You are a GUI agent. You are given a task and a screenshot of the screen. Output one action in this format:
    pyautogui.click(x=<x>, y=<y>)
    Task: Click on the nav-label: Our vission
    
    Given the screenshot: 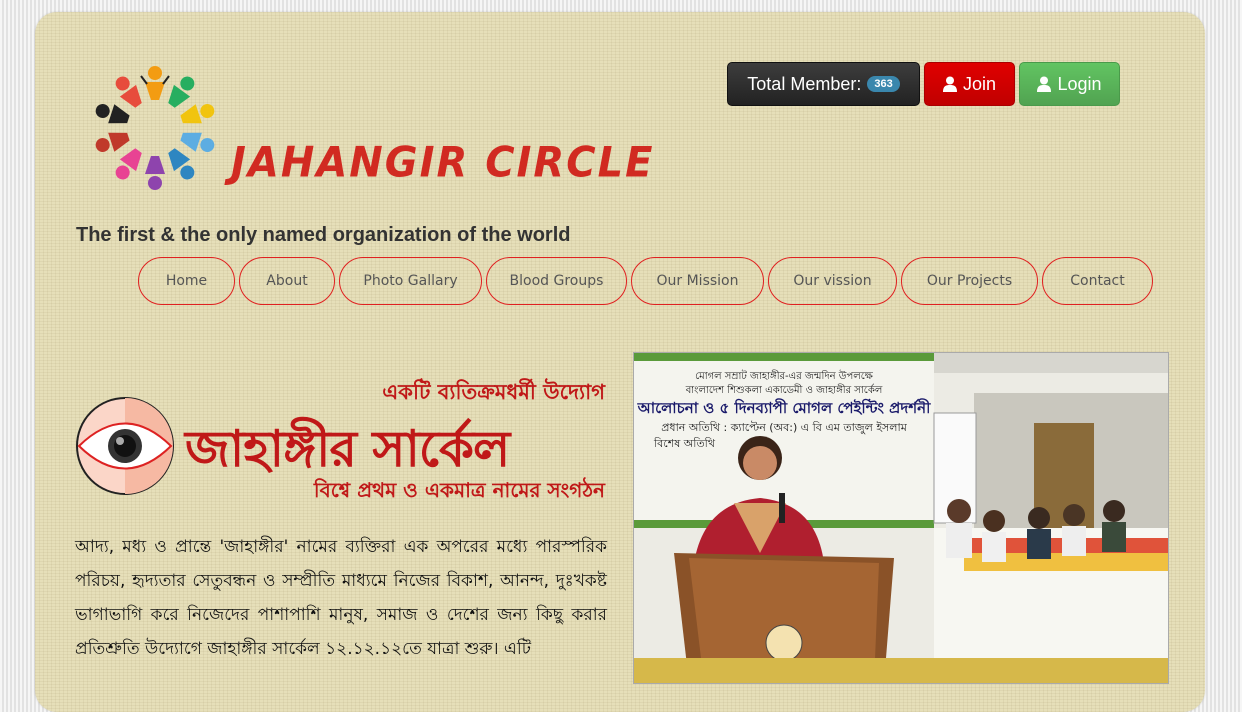 What is the action you would take?
    pyautogui.click(x=832, y=281)
    